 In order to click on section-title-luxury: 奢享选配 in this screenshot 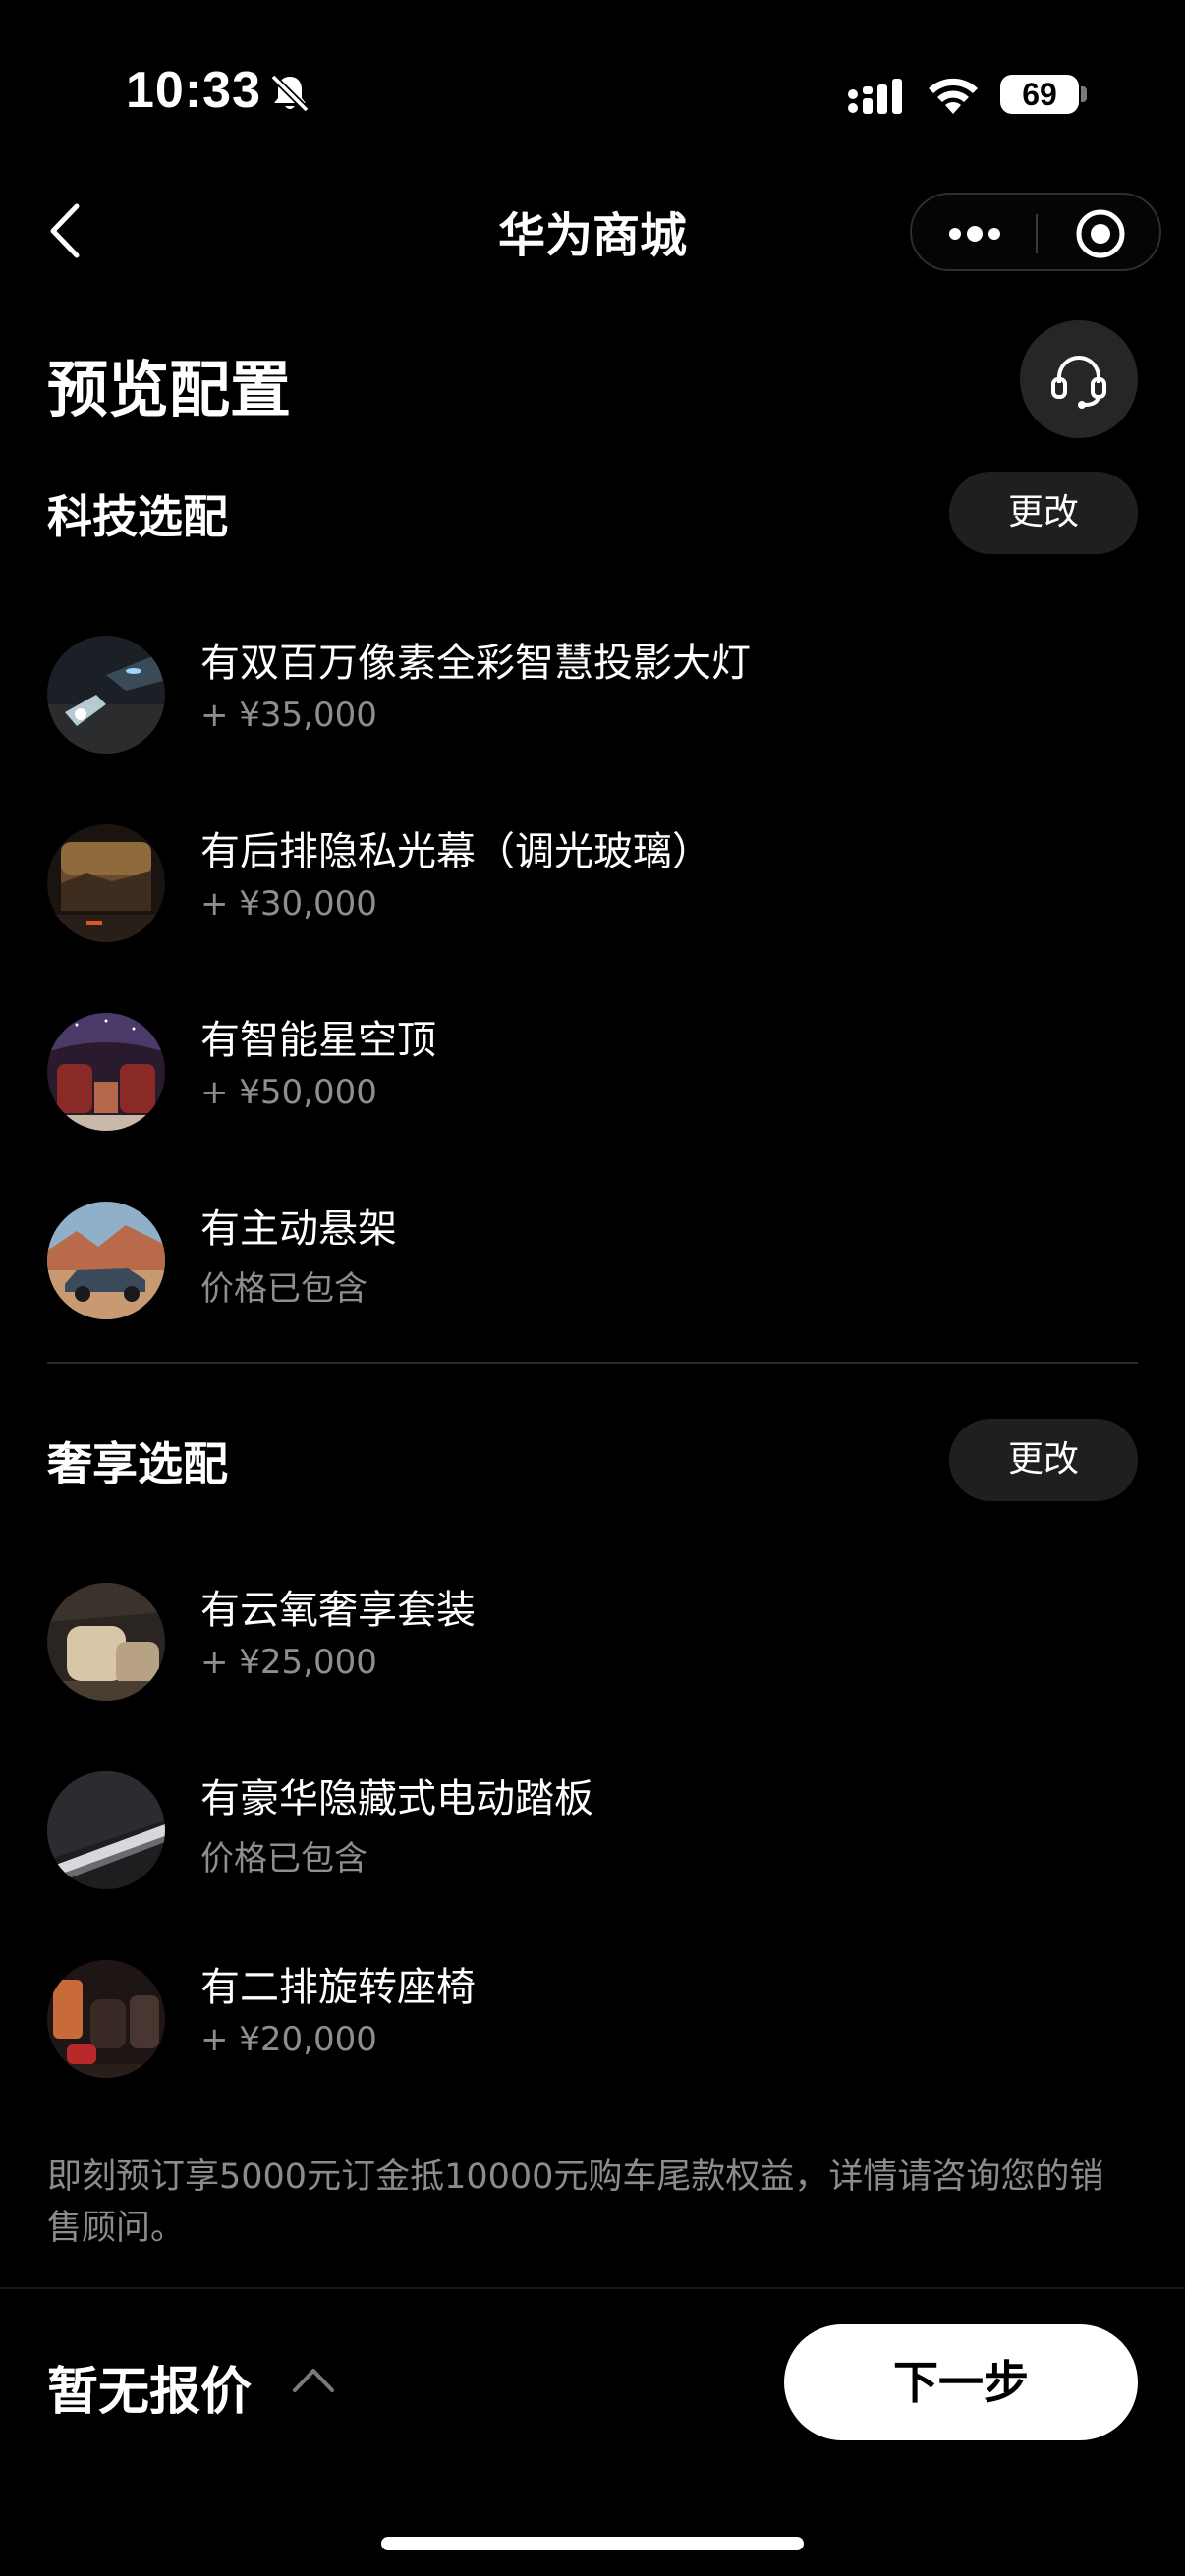, I will do `click(137, 1463)`.